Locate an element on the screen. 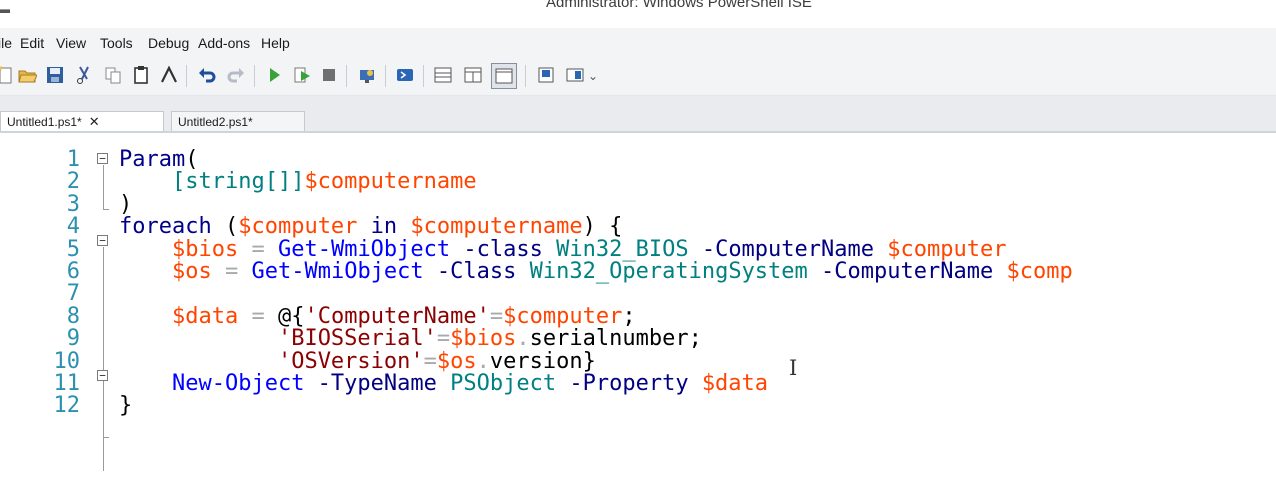 This screenshot has width=1276, height=493. tab-label: Untitled1.ps1* is located at coordinates (44, 121).